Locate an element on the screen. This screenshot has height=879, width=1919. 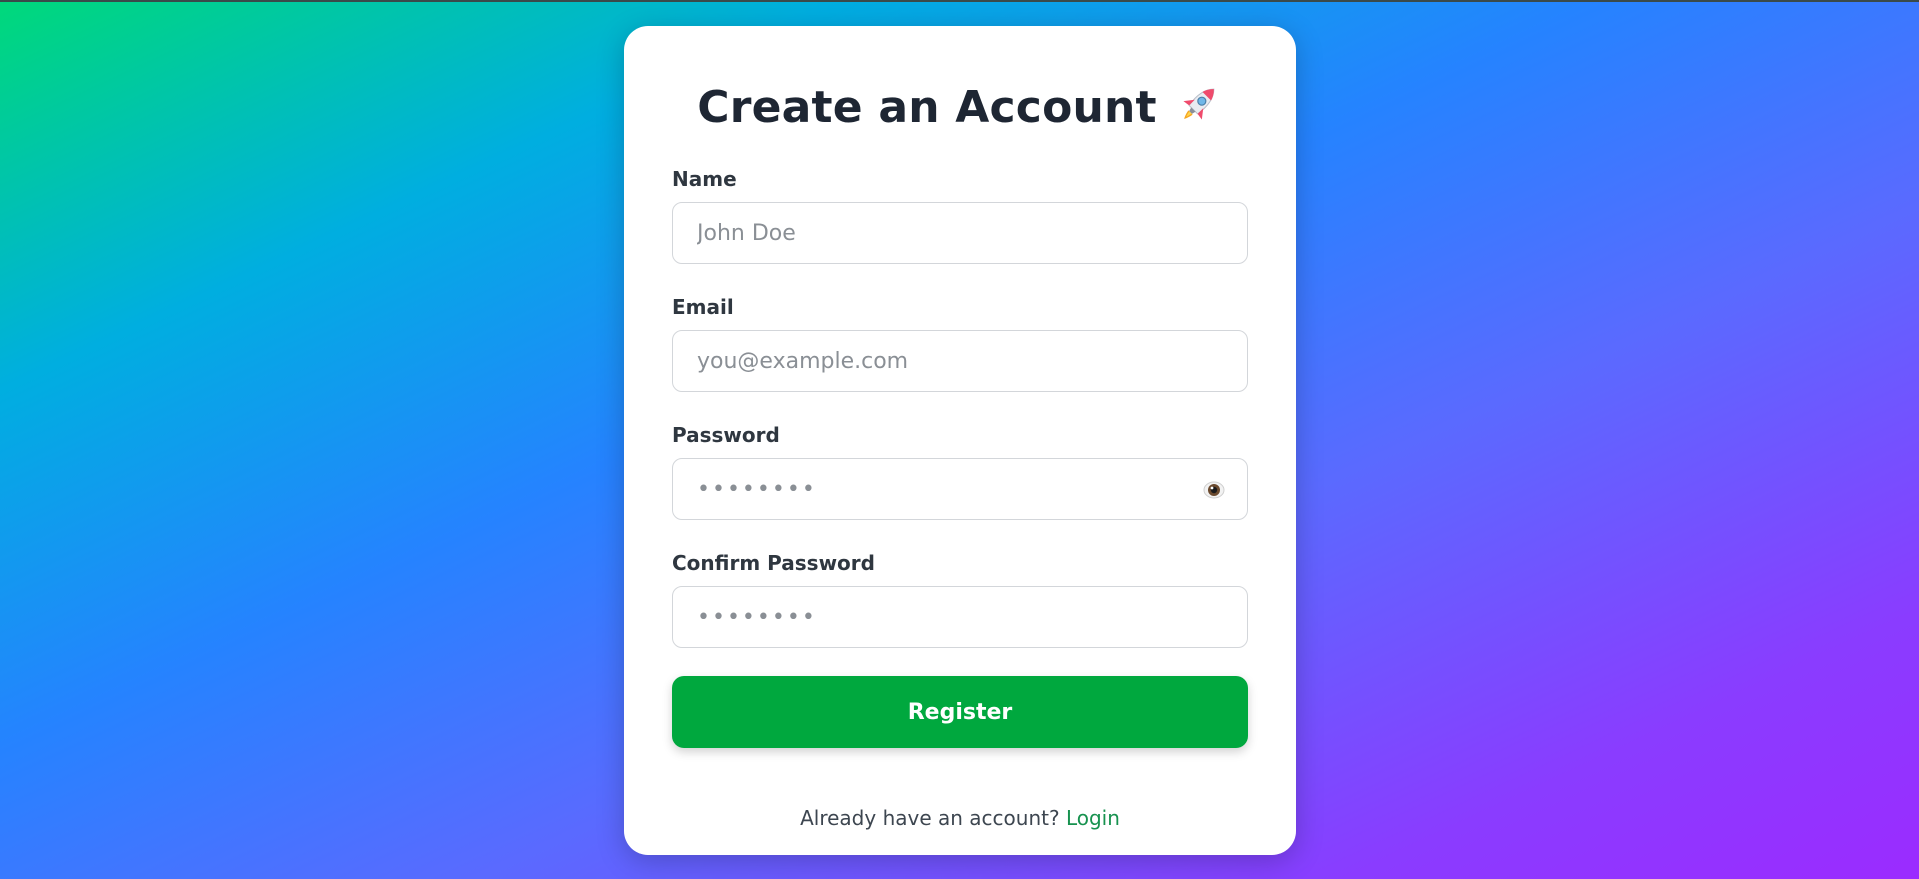
password-input is located at coordinates (960, 489).